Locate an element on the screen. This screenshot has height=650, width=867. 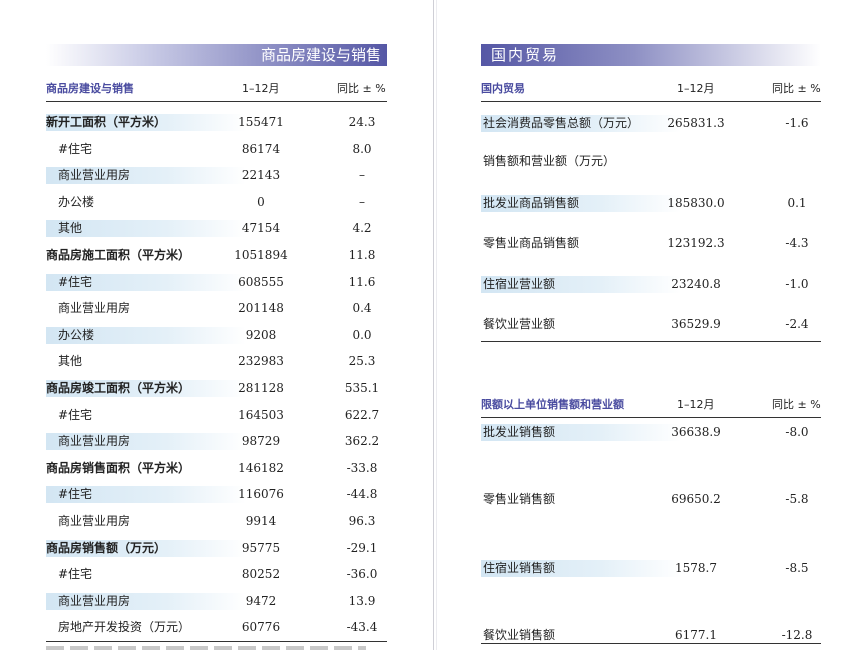
row-label: 办公楼 is located at coordinates (76, 335).